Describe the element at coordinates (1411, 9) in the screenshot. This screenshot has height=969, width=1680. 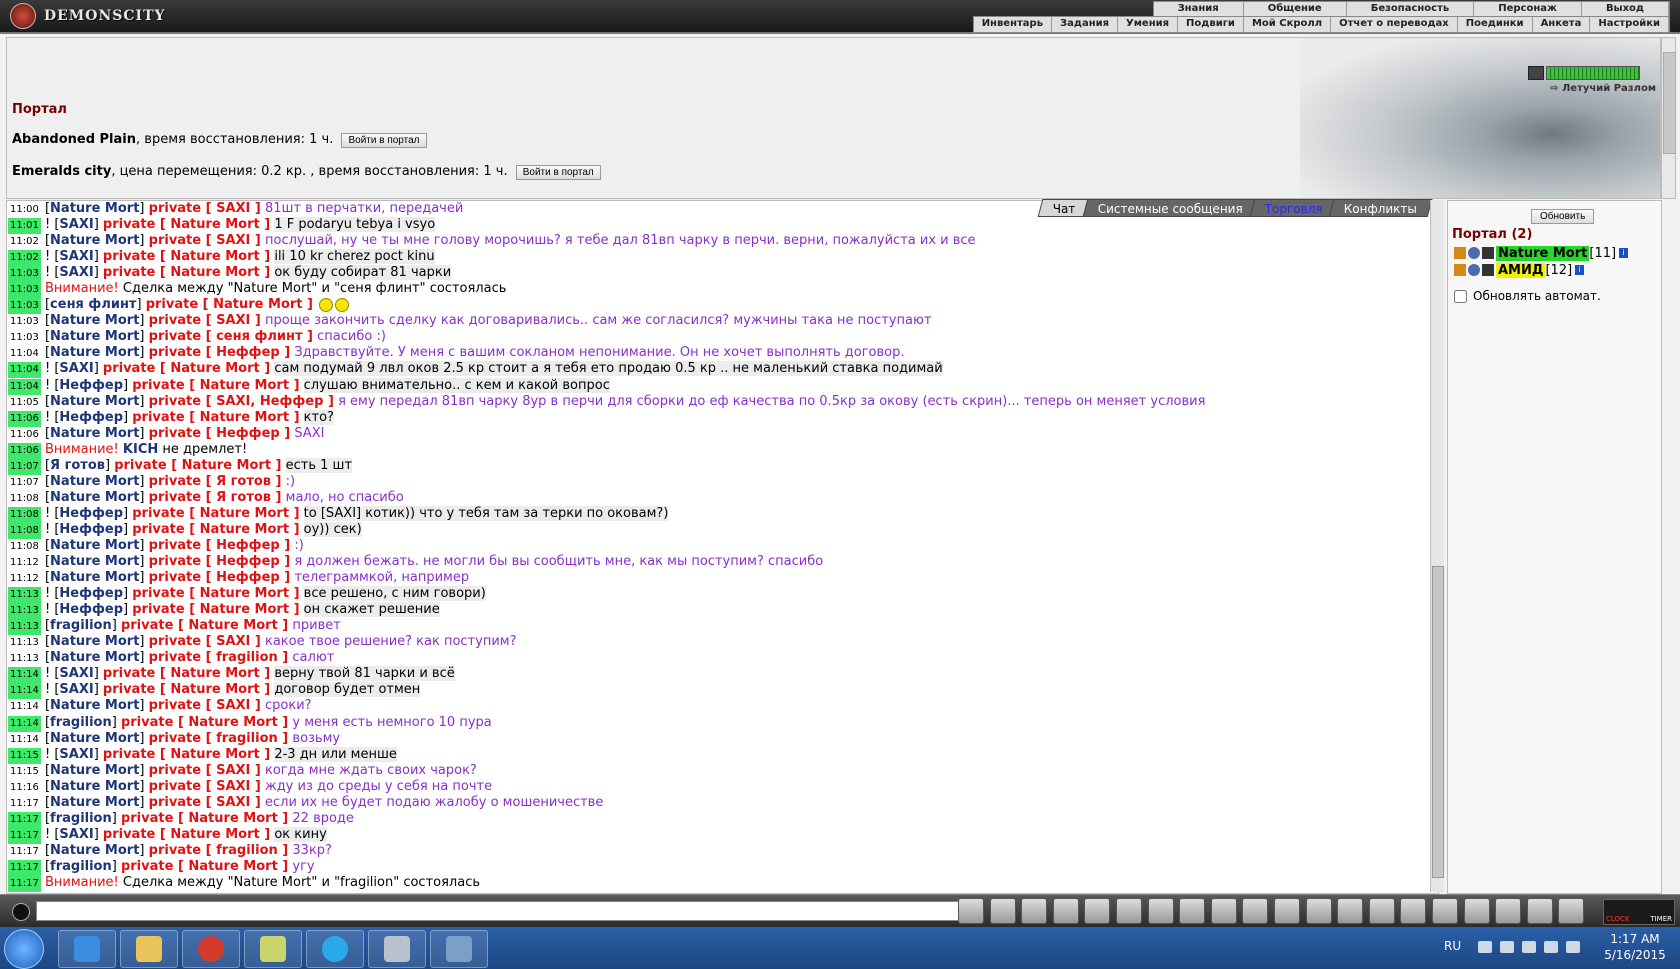
I see `nav-item: Безопасность` at that location.